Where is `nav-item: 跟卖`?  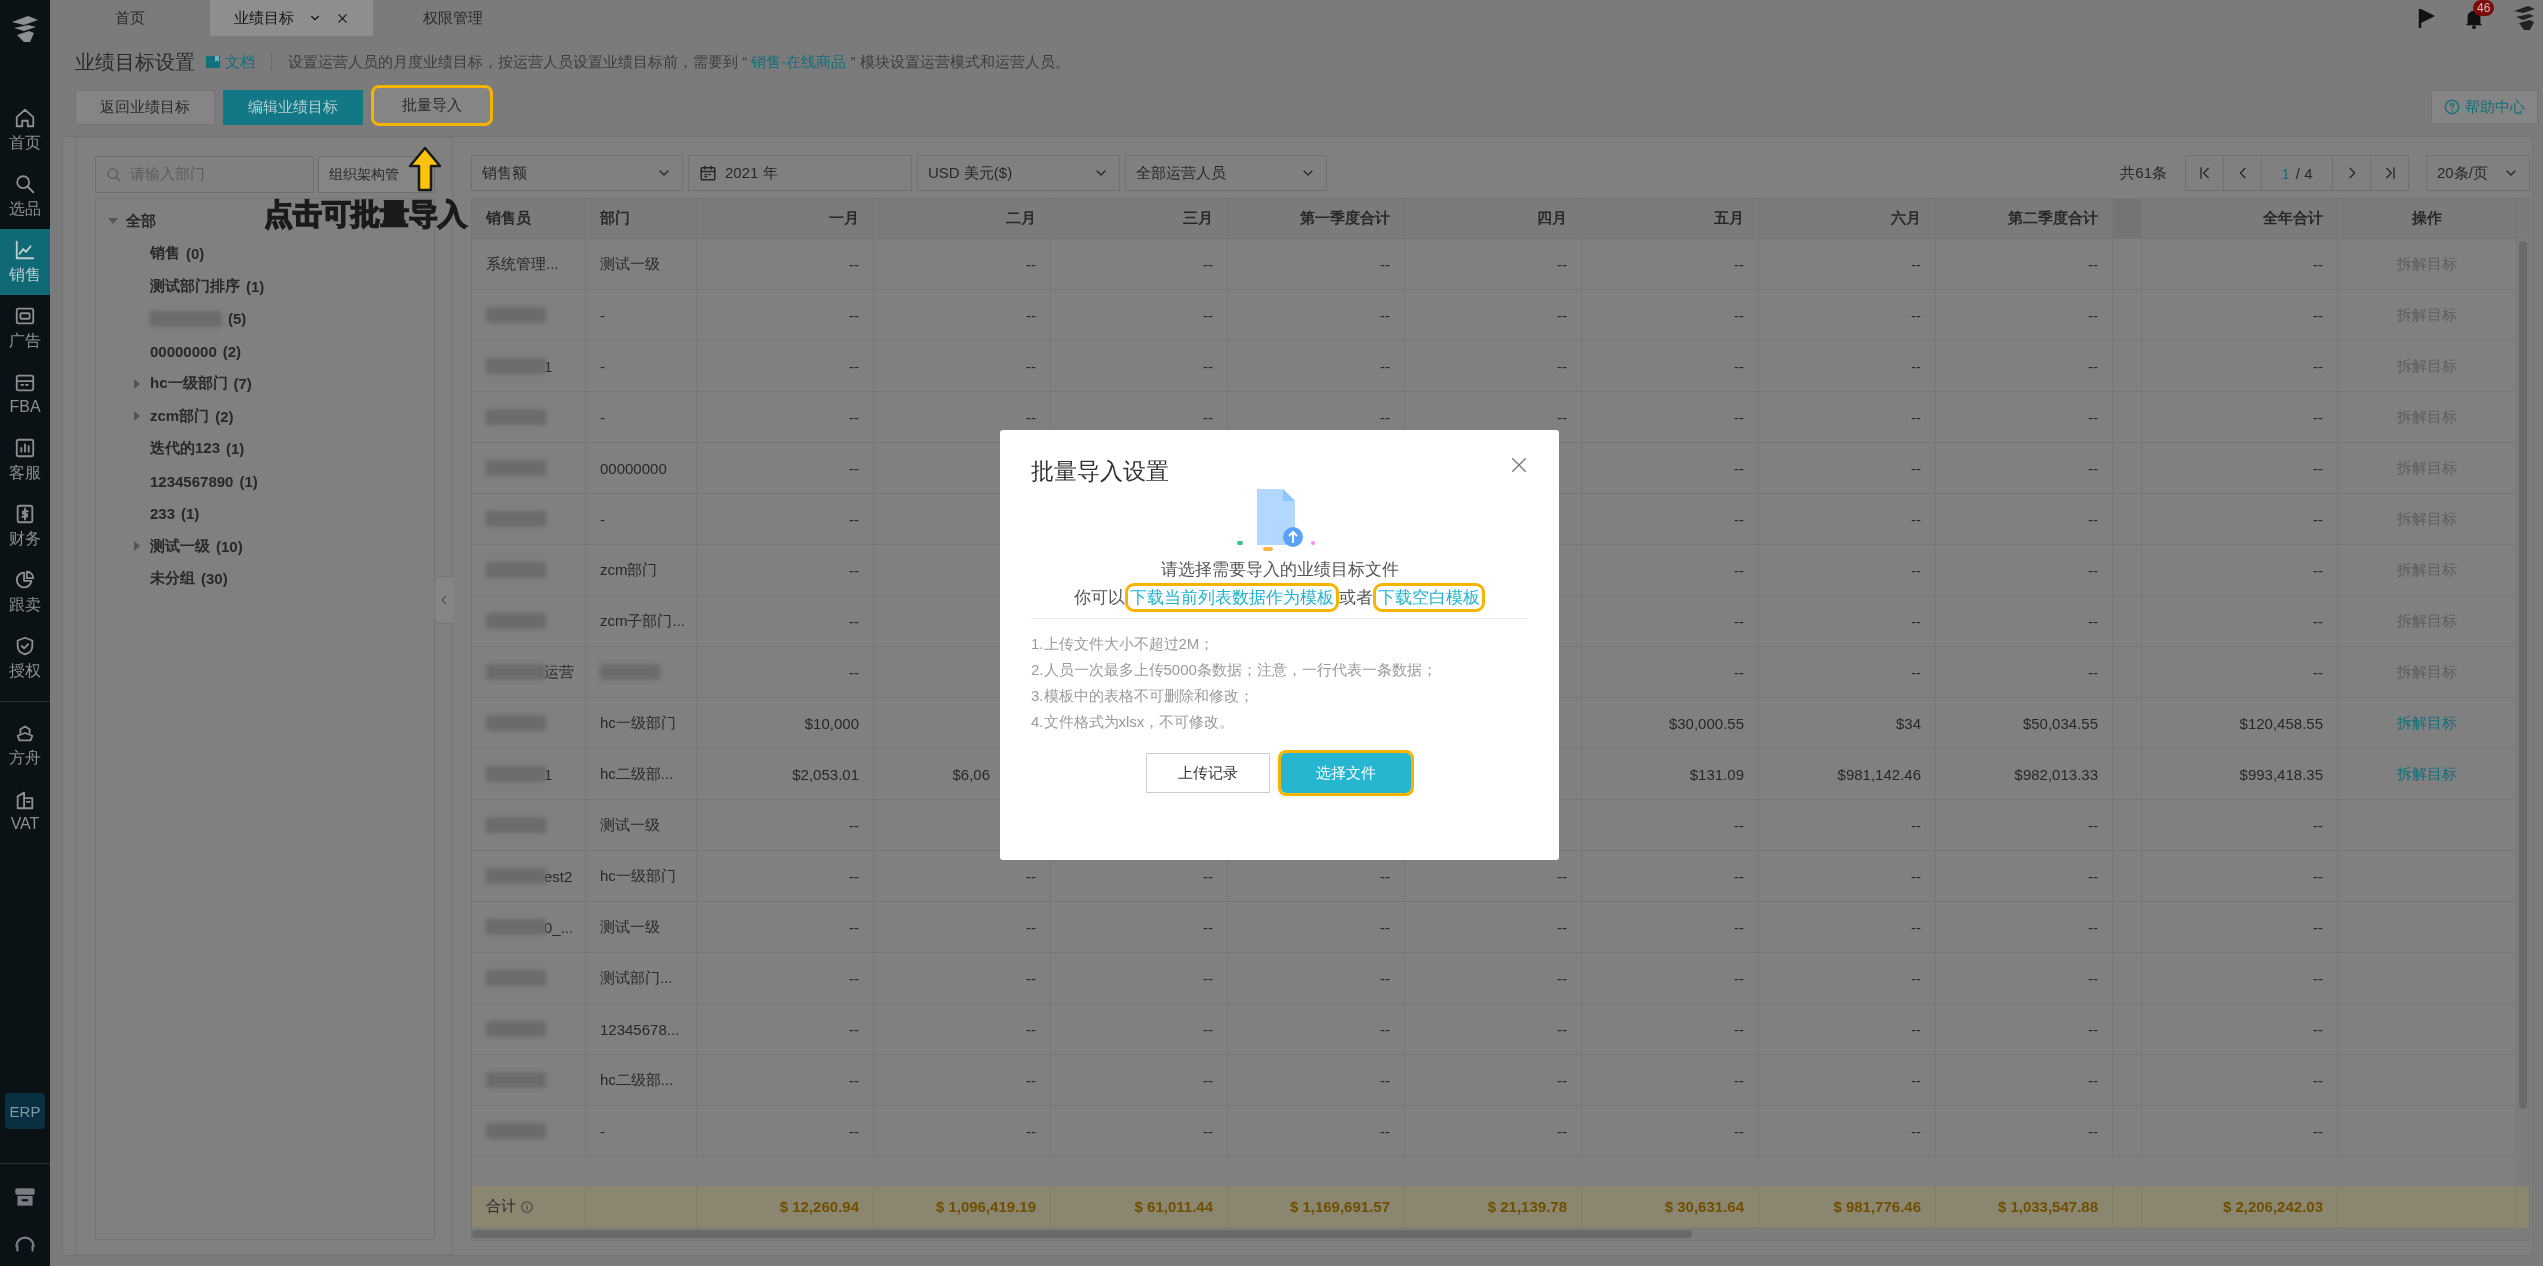
nav-item: 跟卖 is located at coordinates (25, 592).